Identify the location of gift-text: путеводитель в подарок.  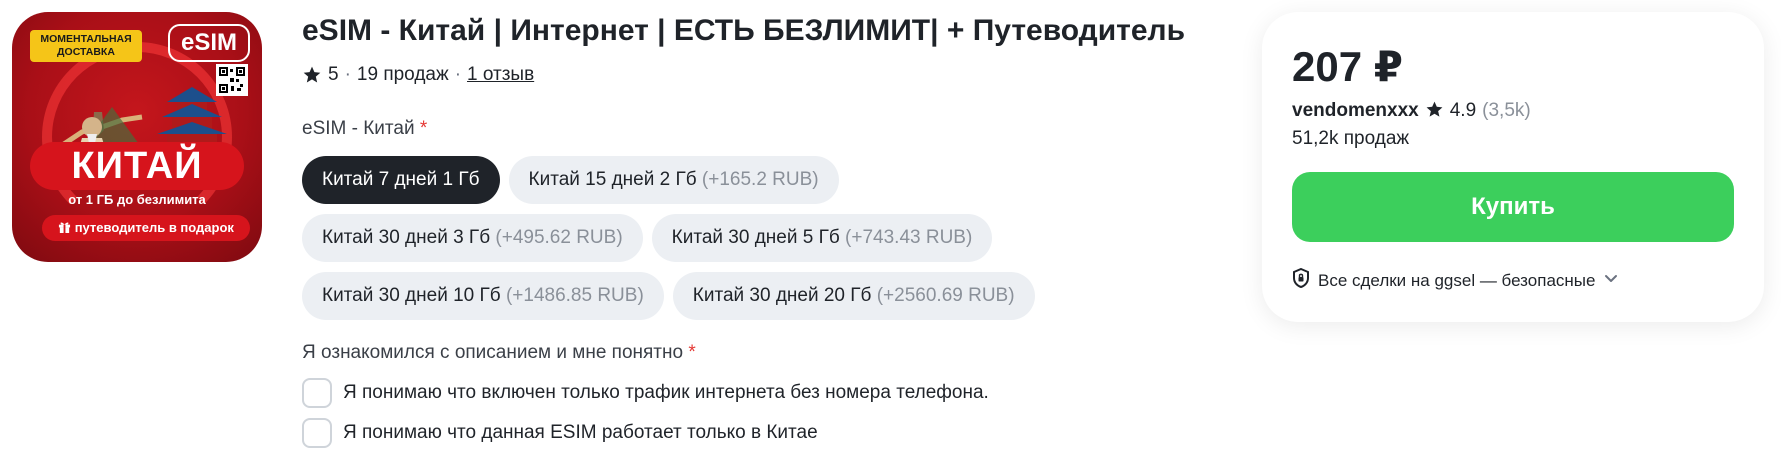
(154, 227).